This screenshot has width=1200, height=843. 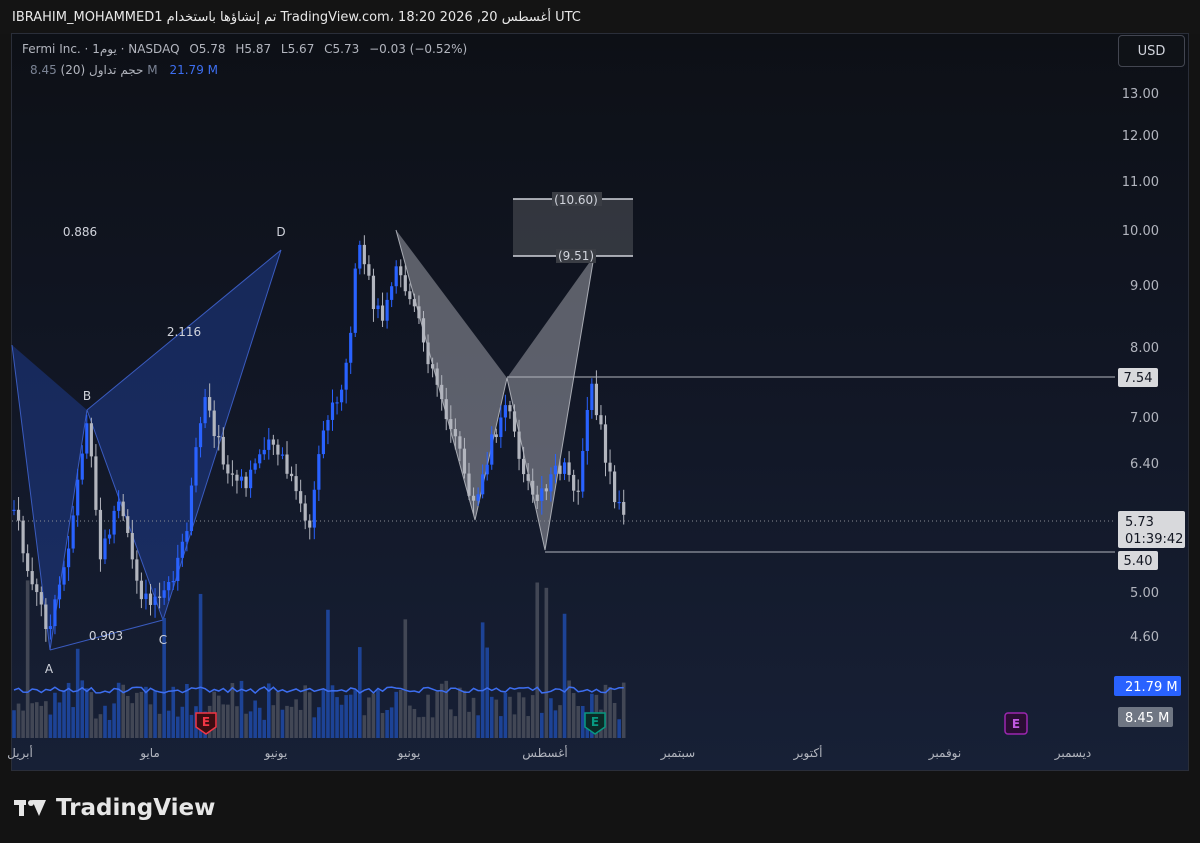 I want to click on xabcd-pattern-gray, so click(x=495, y=390).